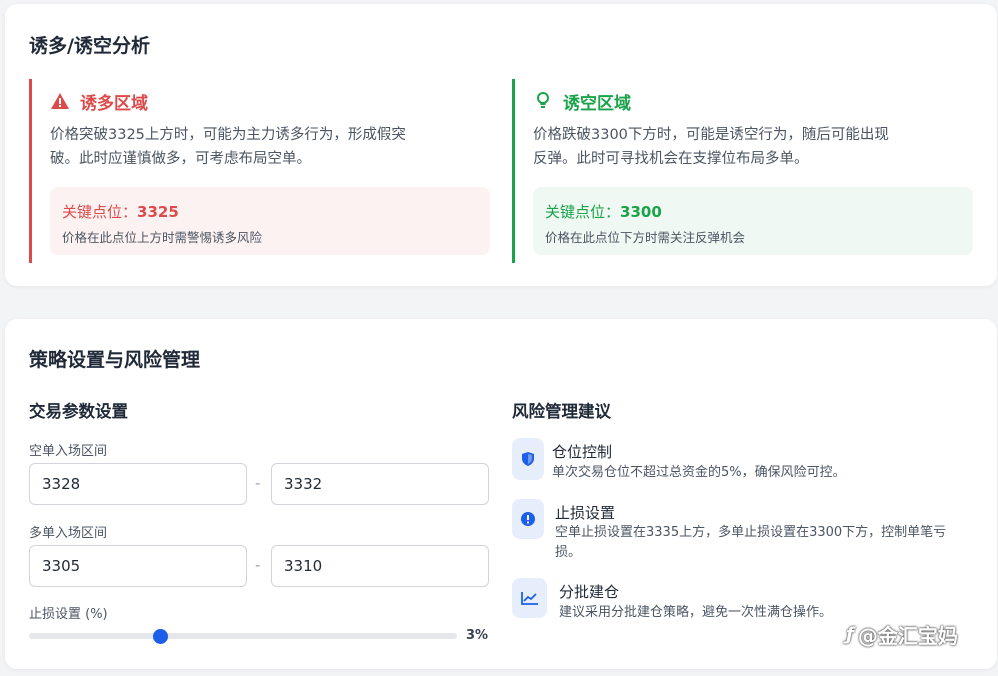 The image size is (998, 676). I want to click on analysis-title: 诱多/诱空分析, so click(89, 46).